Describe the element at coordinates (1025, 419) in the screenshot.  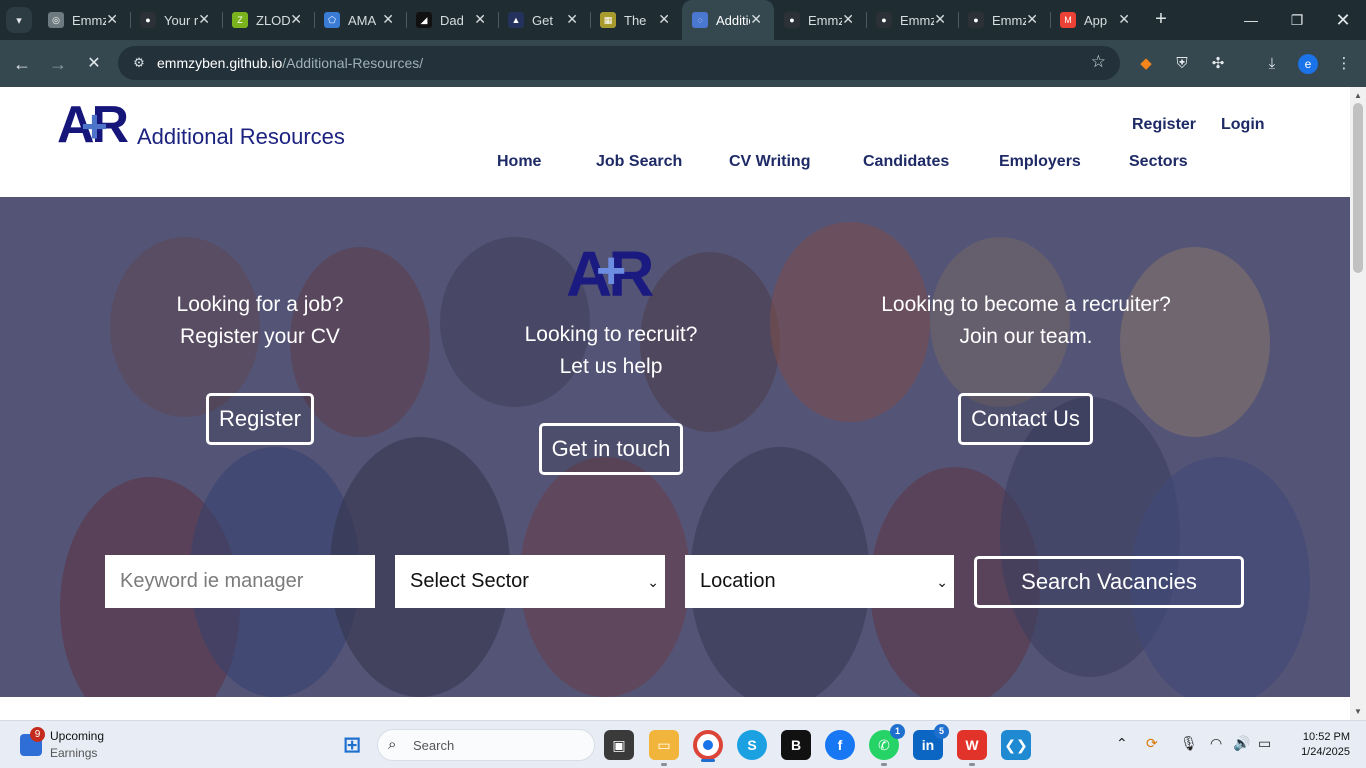
I see `hero-contact-us-button: Contact Us` at that location.